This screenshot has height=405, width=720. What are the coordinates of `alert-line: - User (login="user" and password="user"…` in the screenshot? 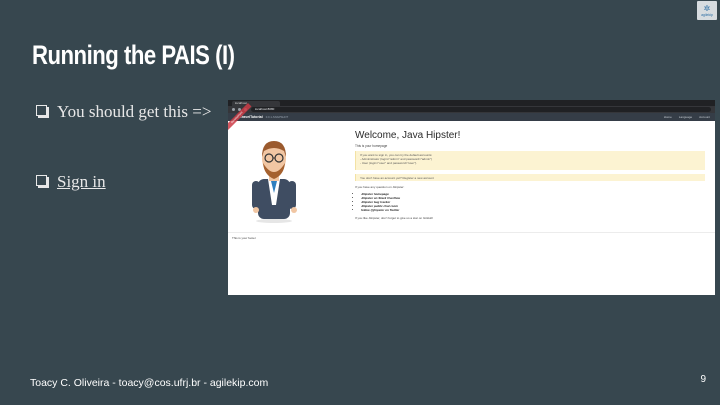 It's located at (389, 163).